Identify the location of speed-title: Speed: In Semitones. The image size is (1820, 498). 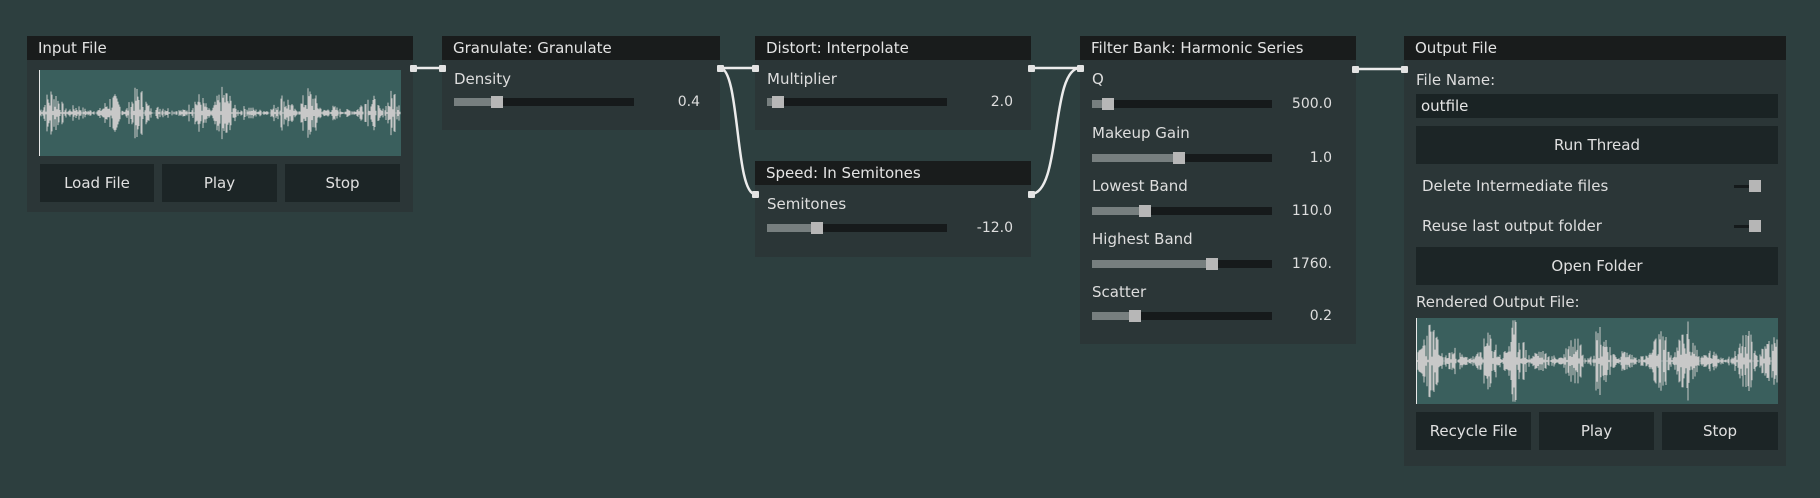
(893, 173).